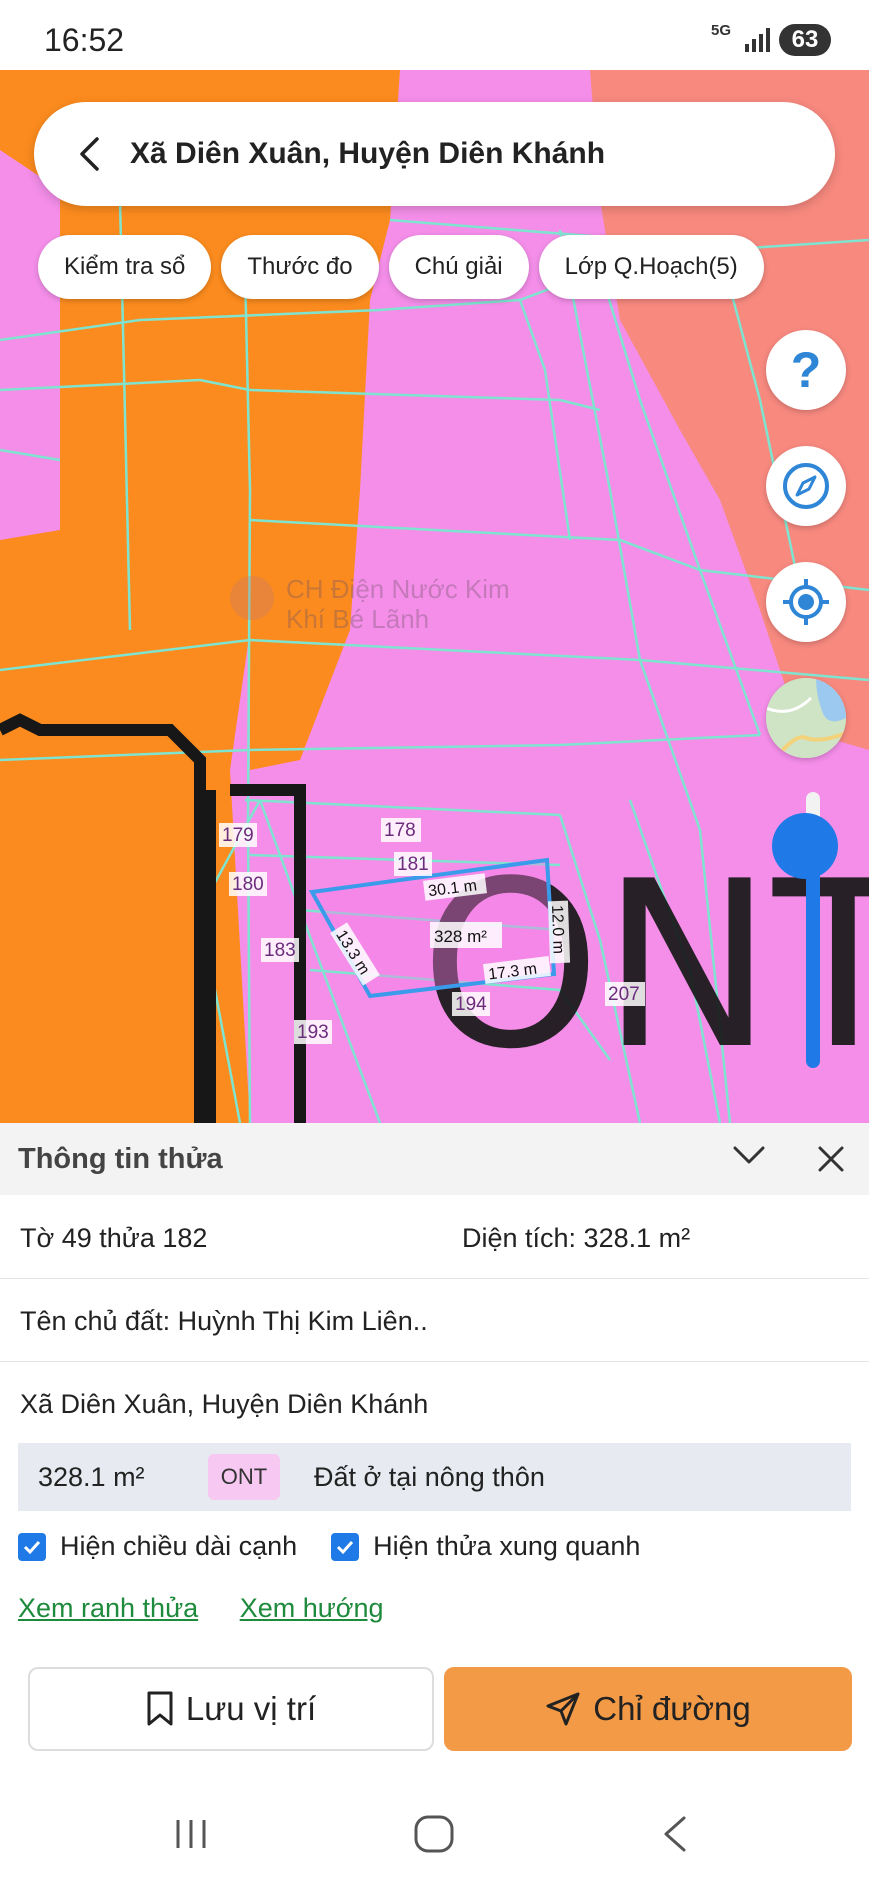 The width and height of the screenshot is (869, 1884). Describe the element at coordinates (300, 267) in the screenshot. I see `chip-ruler: Thước đo` at that location.